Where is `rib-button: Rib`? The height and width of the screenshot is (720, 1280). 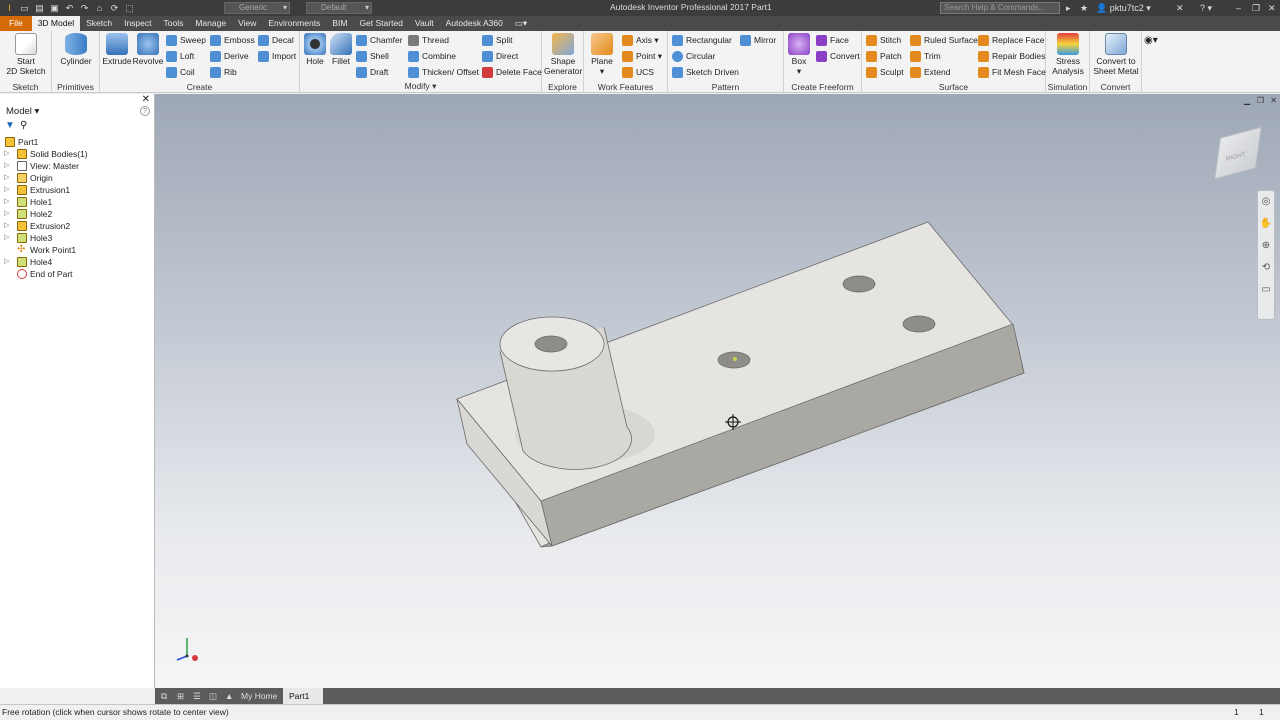 rib-button: Rib is located at coordinates (223, 72).